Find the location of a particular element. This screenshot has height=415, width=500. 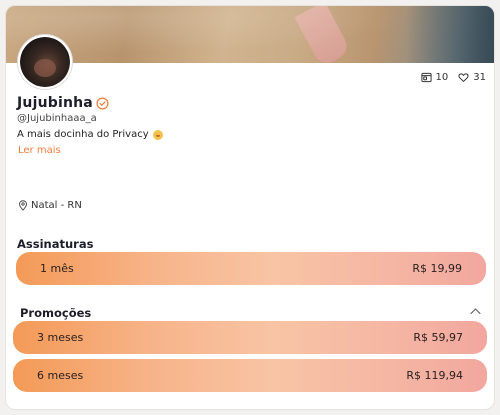

promo-3-months: 3 meses R$ 59,97 is located at coordinates (250, 337).